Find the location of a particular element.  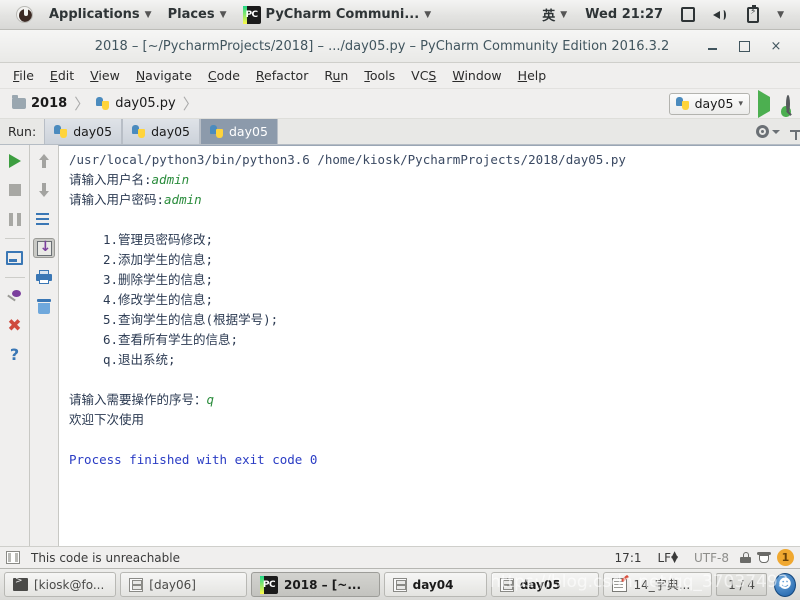

console-exit-line: Process finished with exit code 0 is located at coordinates (193, 459).